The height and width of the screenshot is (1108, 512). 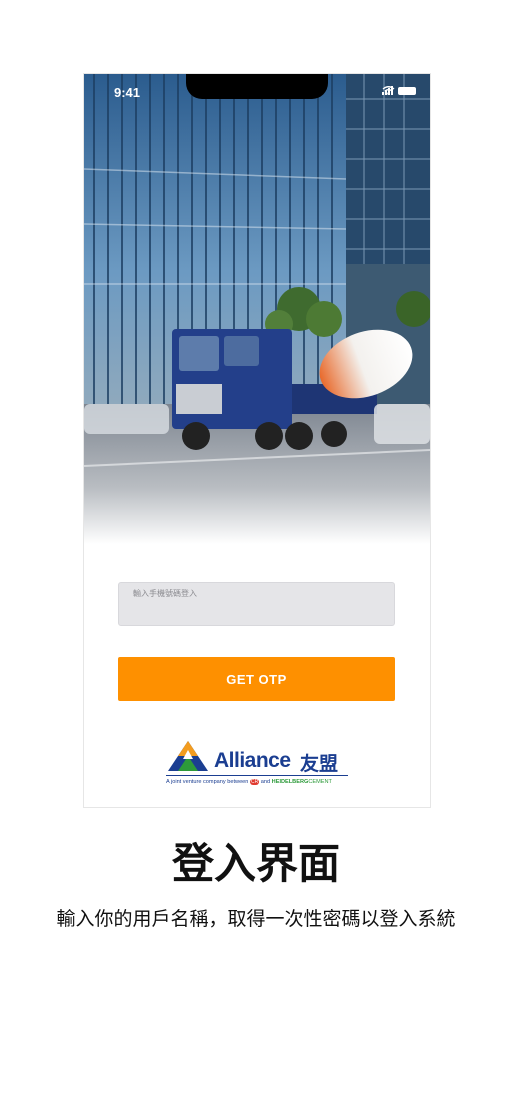 I want to click on logo-divider, so click(x=257, y=775).